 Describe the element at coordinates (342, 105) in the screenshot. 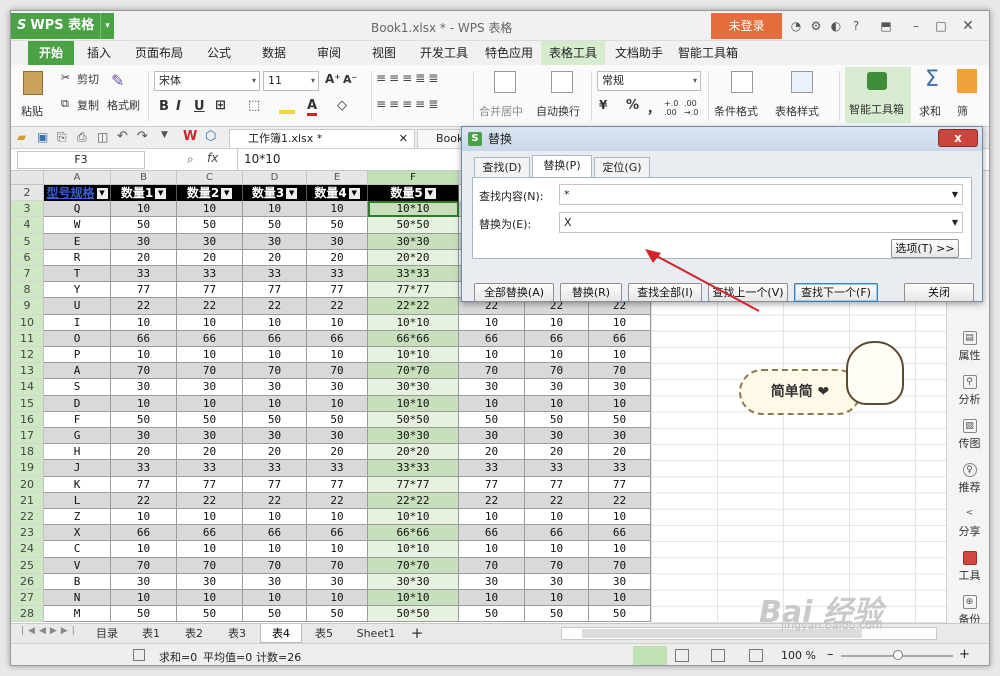

I see `clear-format-icon: ◇` at that location.